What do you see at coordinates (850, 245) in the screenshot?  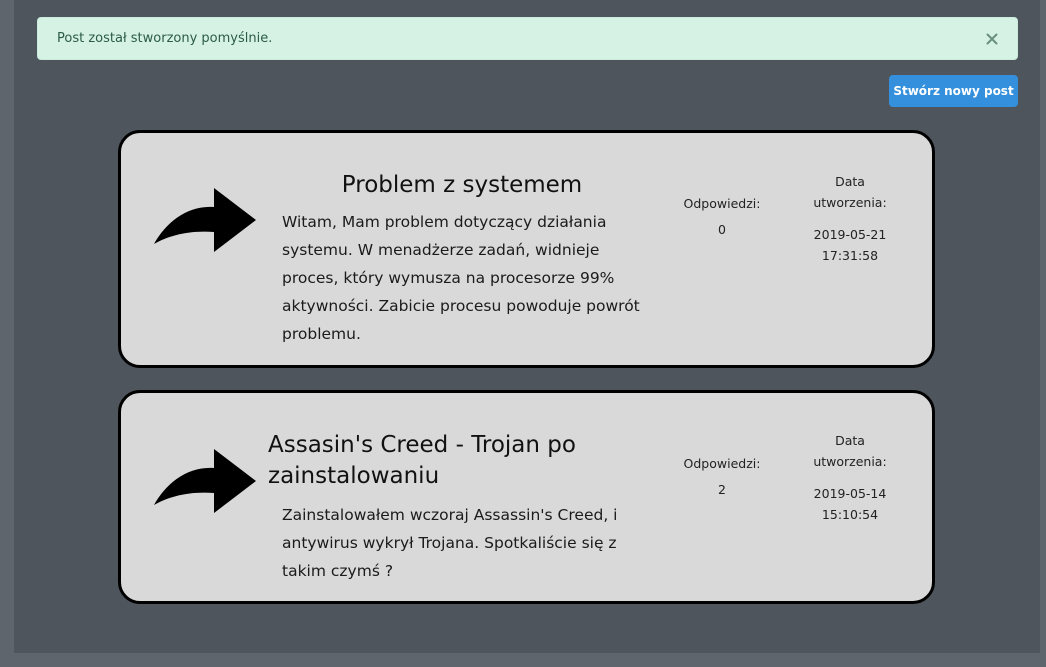 I see `created-date: 2019-05-21 17:31:58` at bounding box center [850, 245].